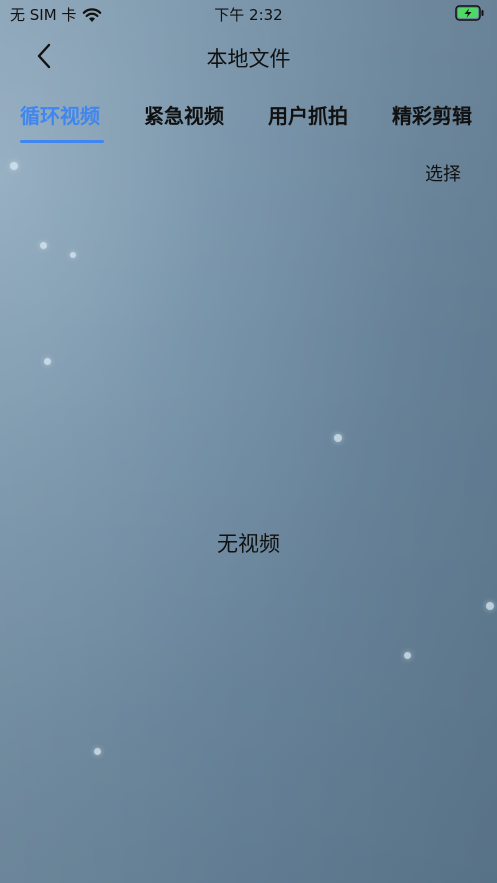  I want to click on navigation-bar: 本地文件, so click(248, 56).